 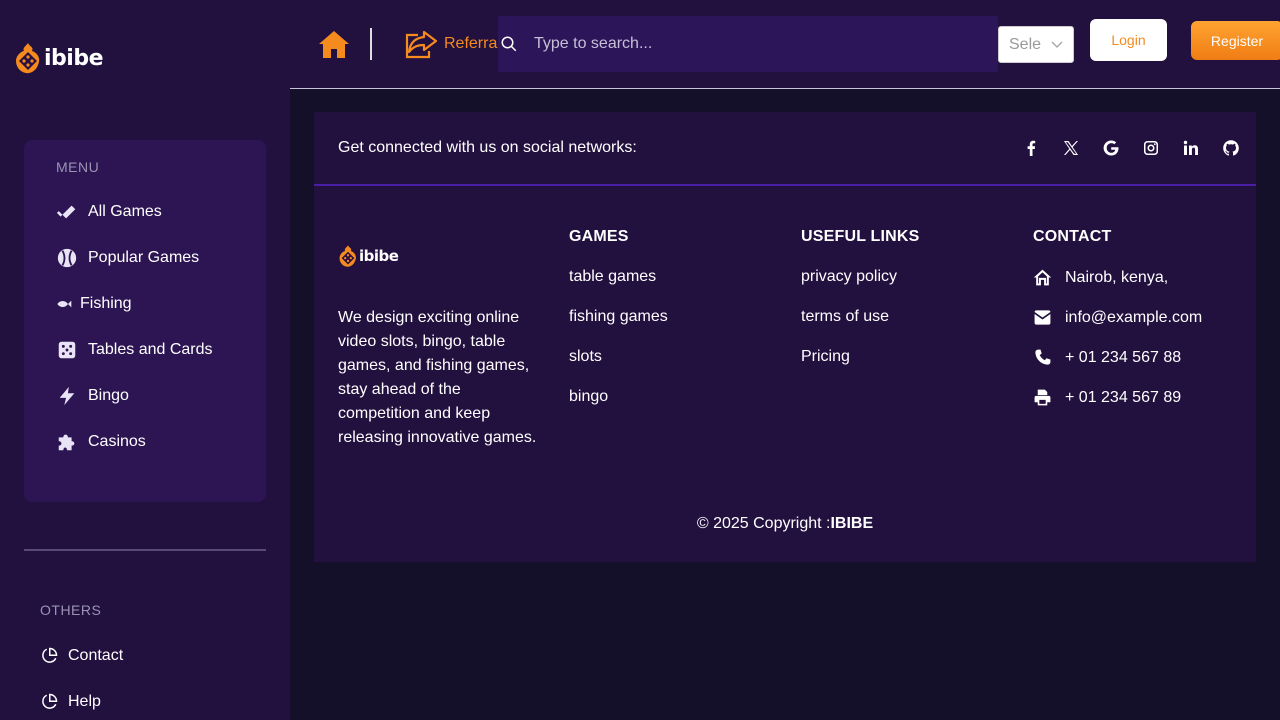 I want to click on search-bar, so click(x=748, y=44).